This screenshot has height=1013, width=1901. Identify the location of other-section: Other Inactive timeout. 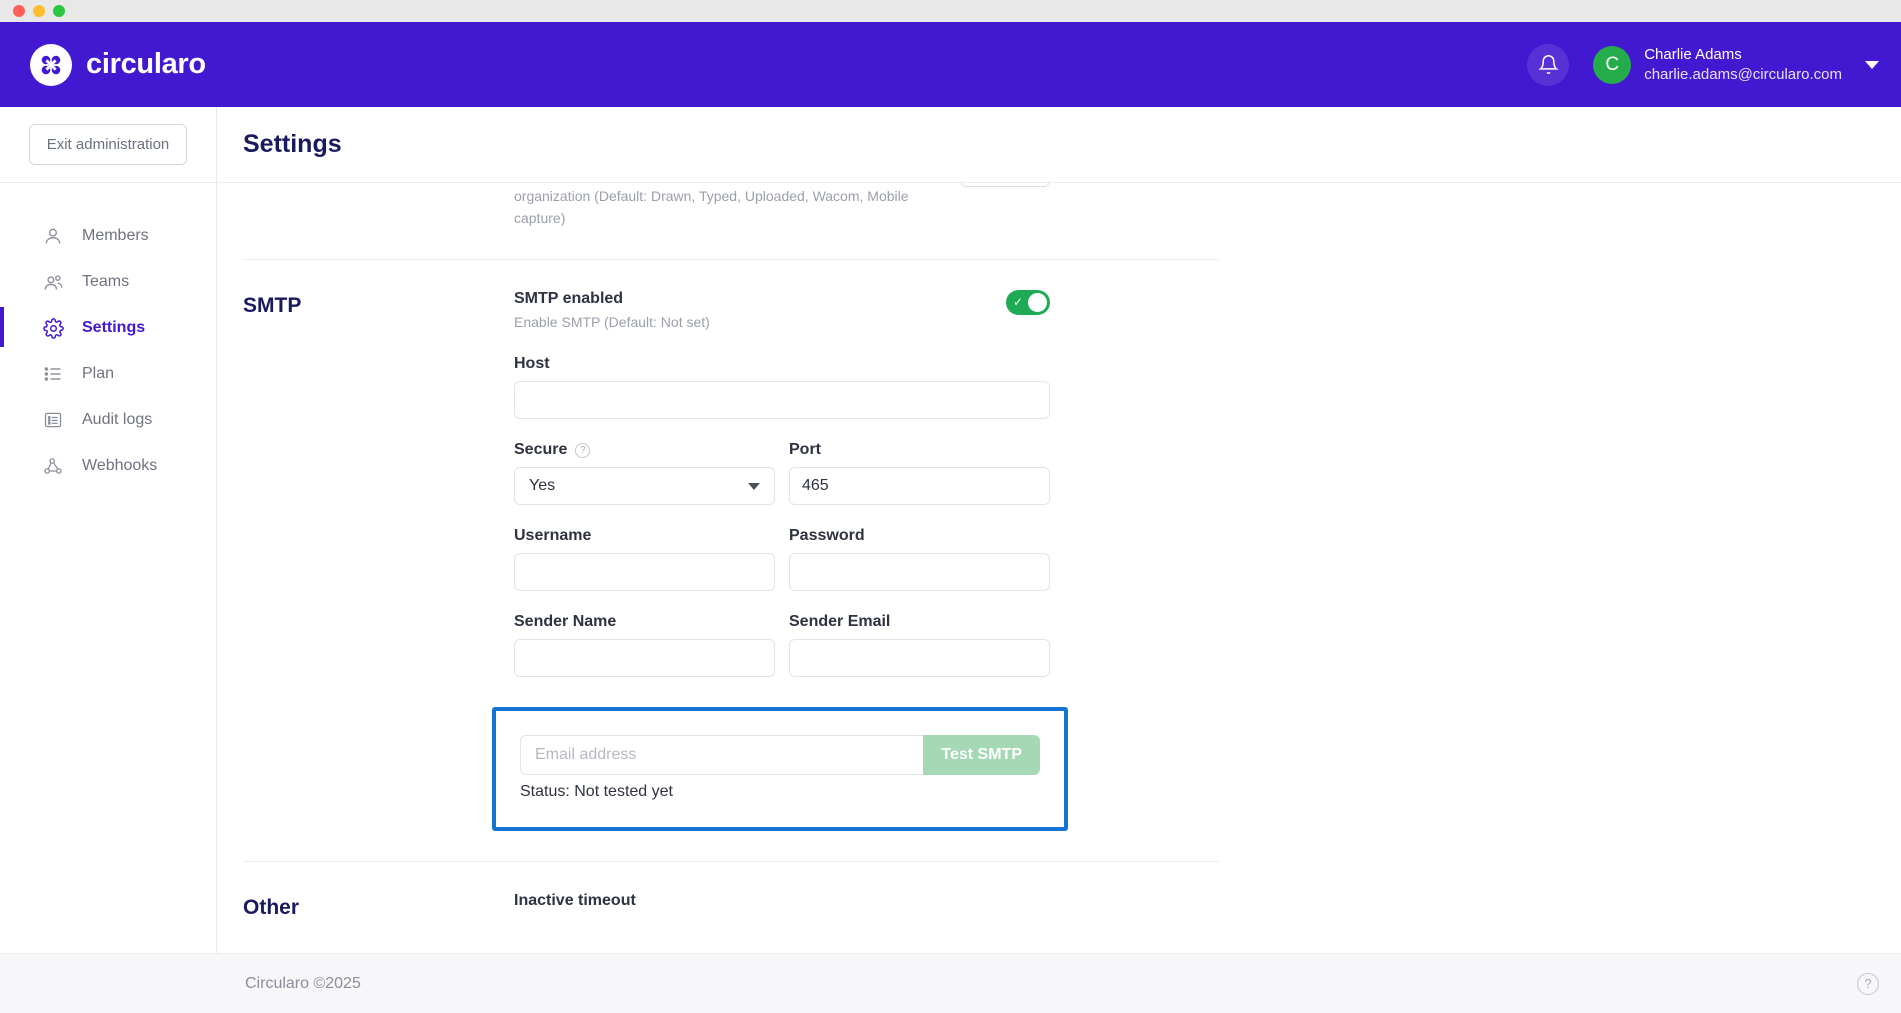
(961, 906).